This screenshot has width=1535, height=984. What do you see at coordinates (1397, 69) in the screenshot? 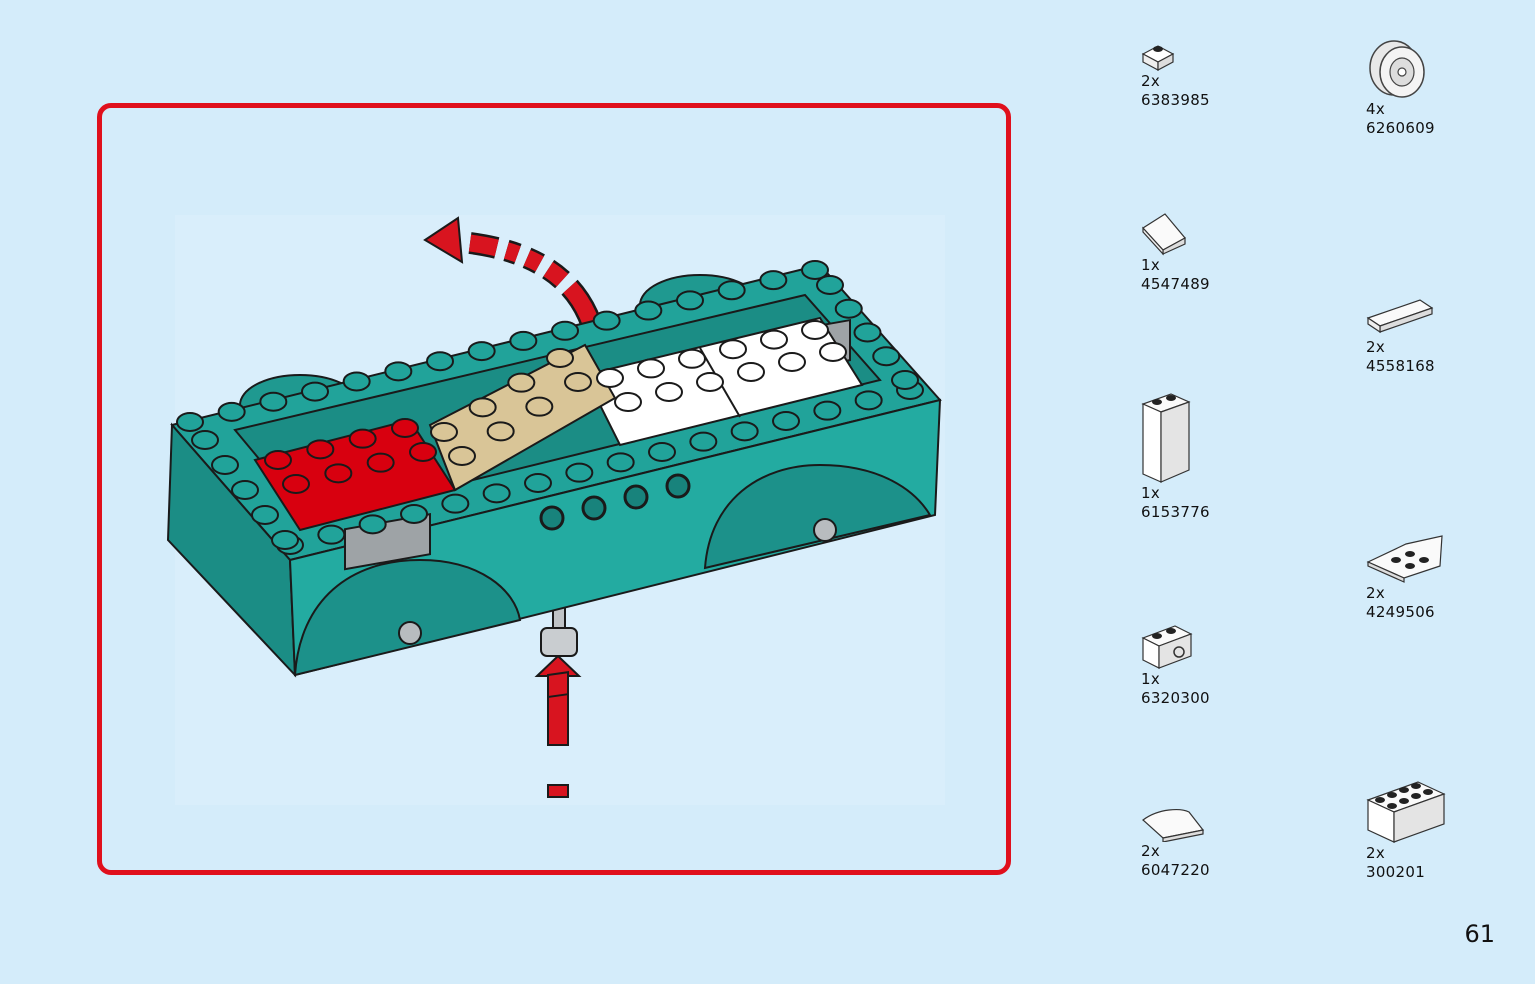
I see `wheel-rim-icon` at bounding box center [1397, 69].